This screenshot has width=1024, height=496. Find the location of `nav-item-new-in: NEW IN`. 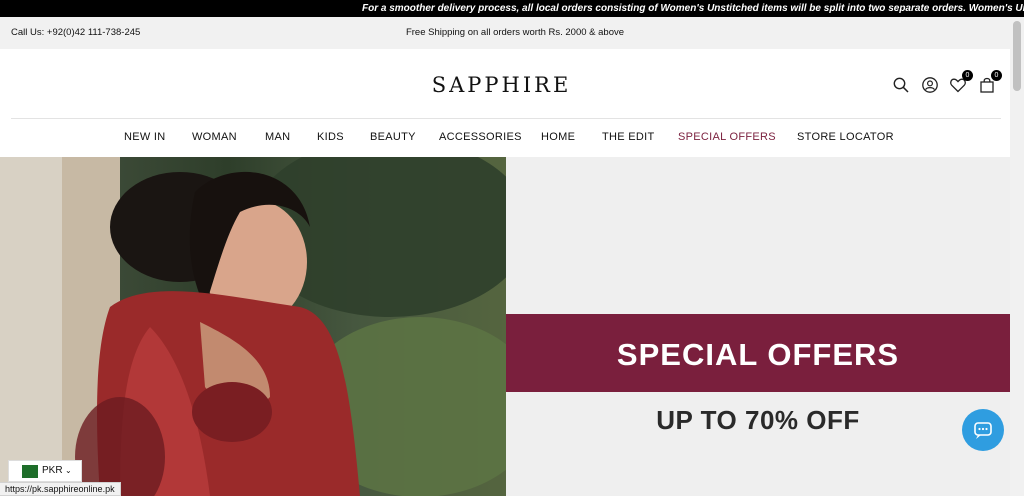

nav-item-new-in: NEW IN is located at coordinates (145, 137).